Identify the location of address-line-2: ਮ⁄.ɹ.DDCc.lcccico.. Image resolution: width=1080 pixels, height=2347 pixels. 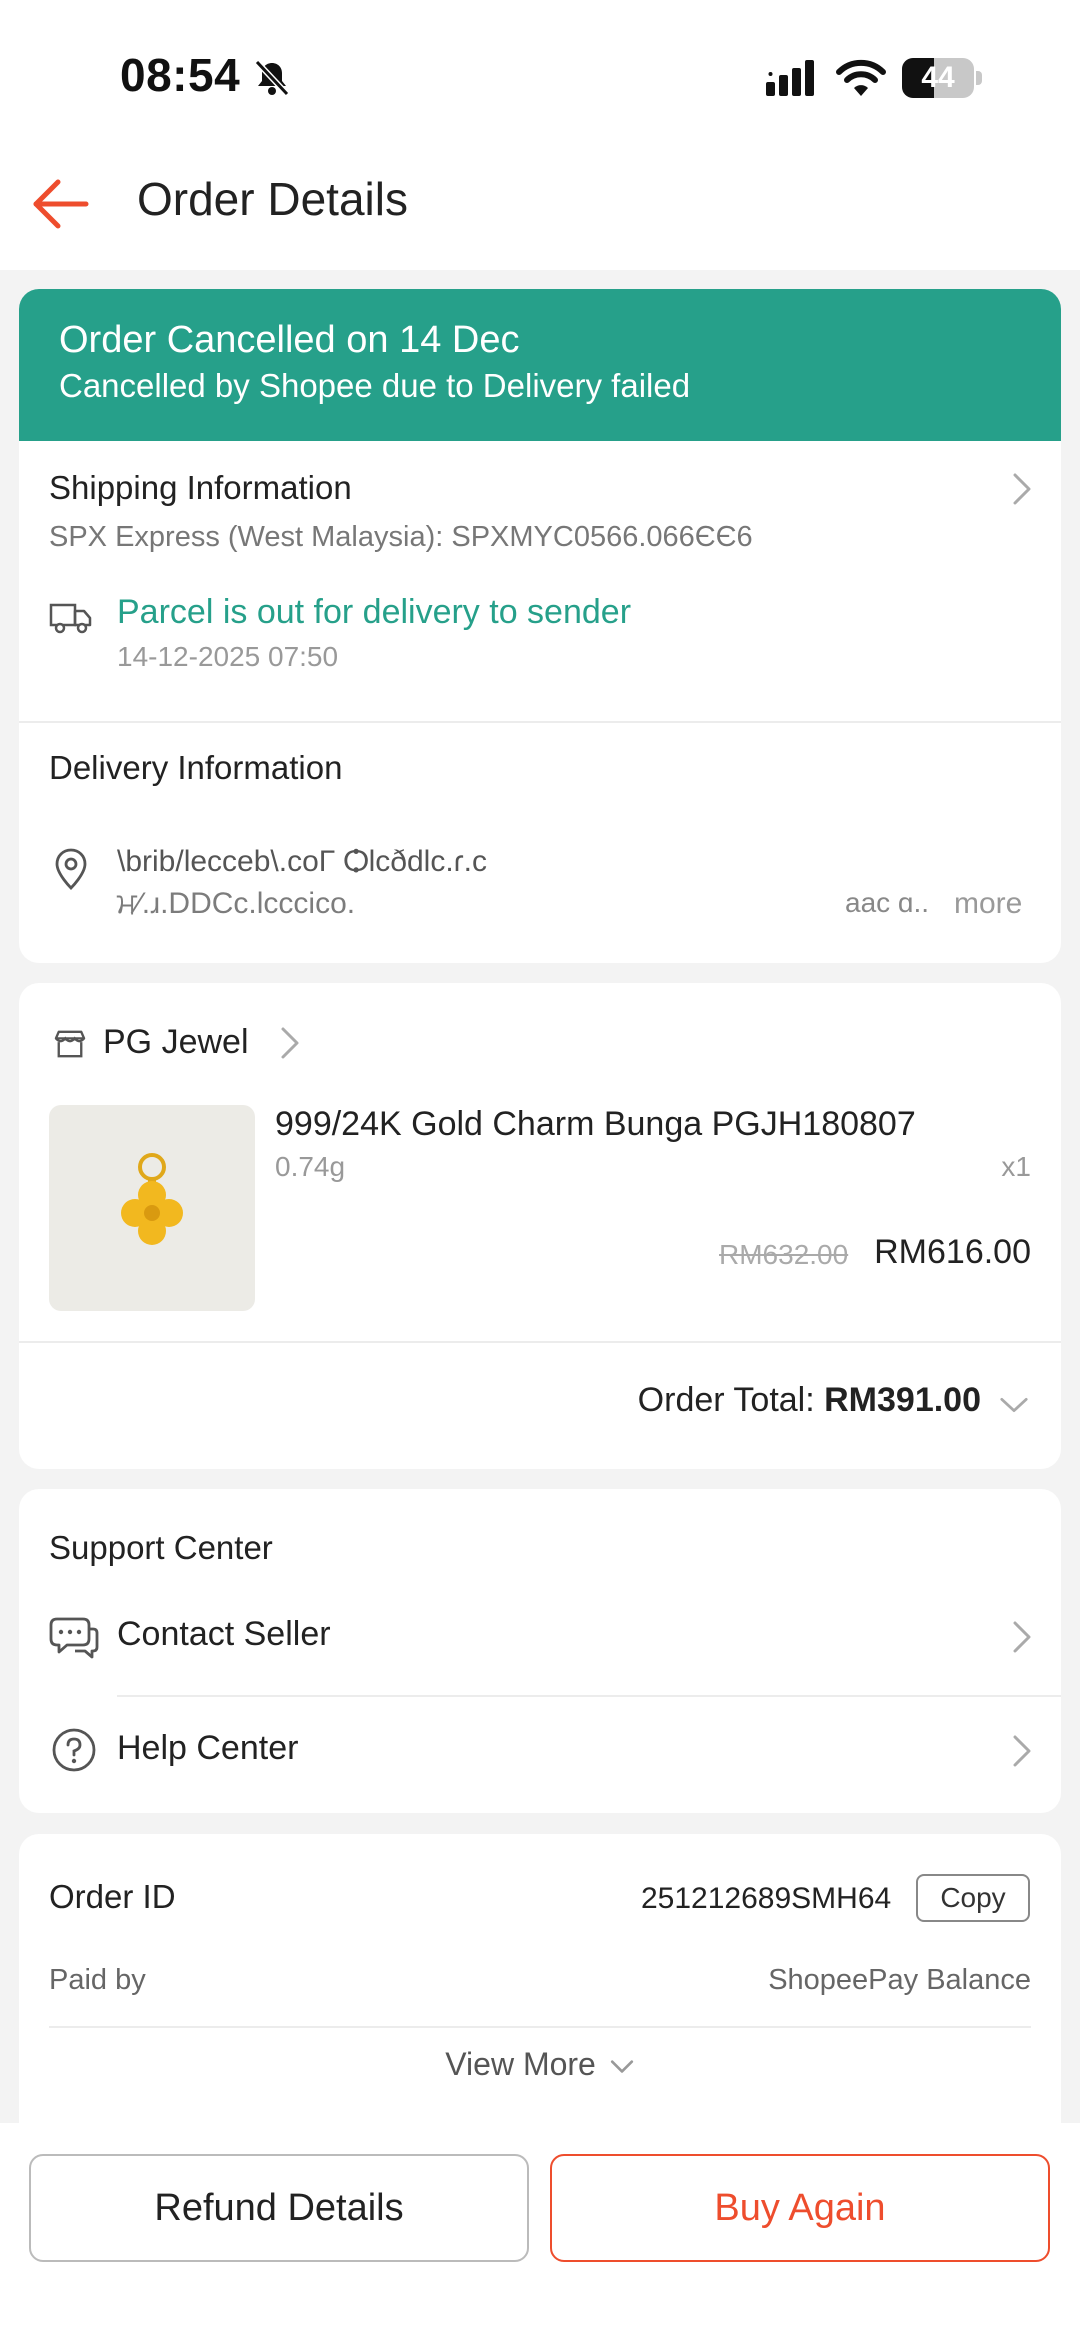
(236, 903).